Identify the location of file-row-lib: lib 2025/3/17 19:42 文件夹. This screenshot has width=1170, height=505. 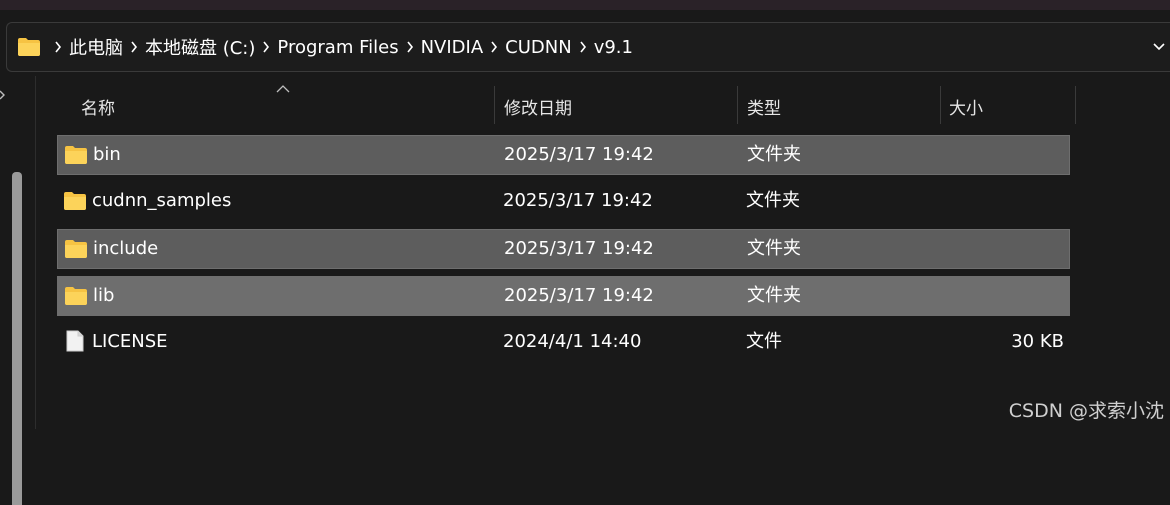
(563, 296).